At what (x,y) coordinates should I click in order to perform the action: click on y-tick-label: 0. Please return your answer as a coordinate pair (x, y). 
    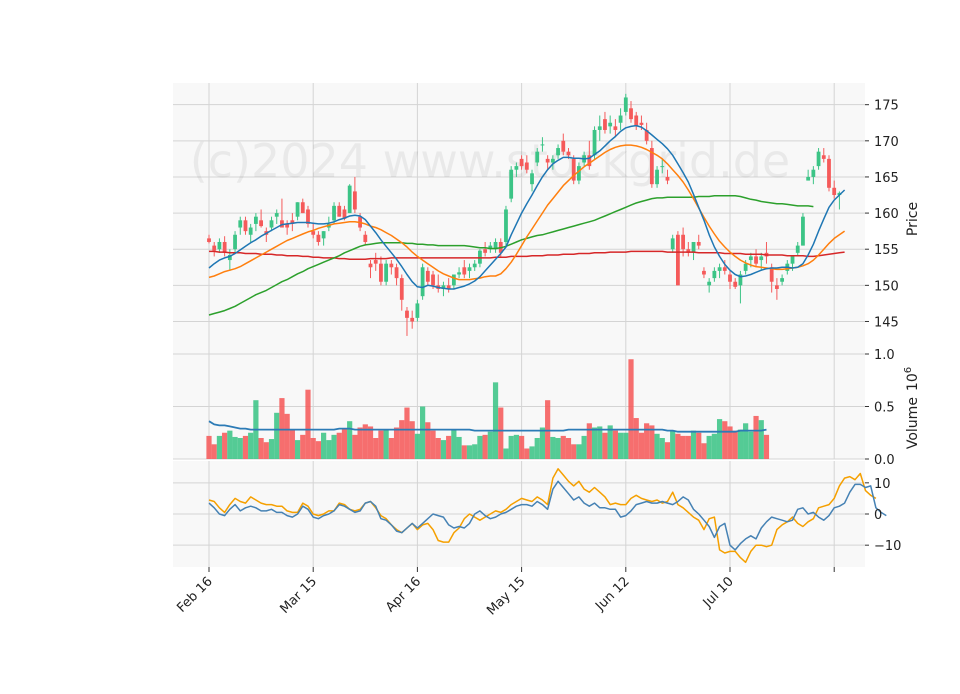
    Looking at the image, I should click on (878, 515).